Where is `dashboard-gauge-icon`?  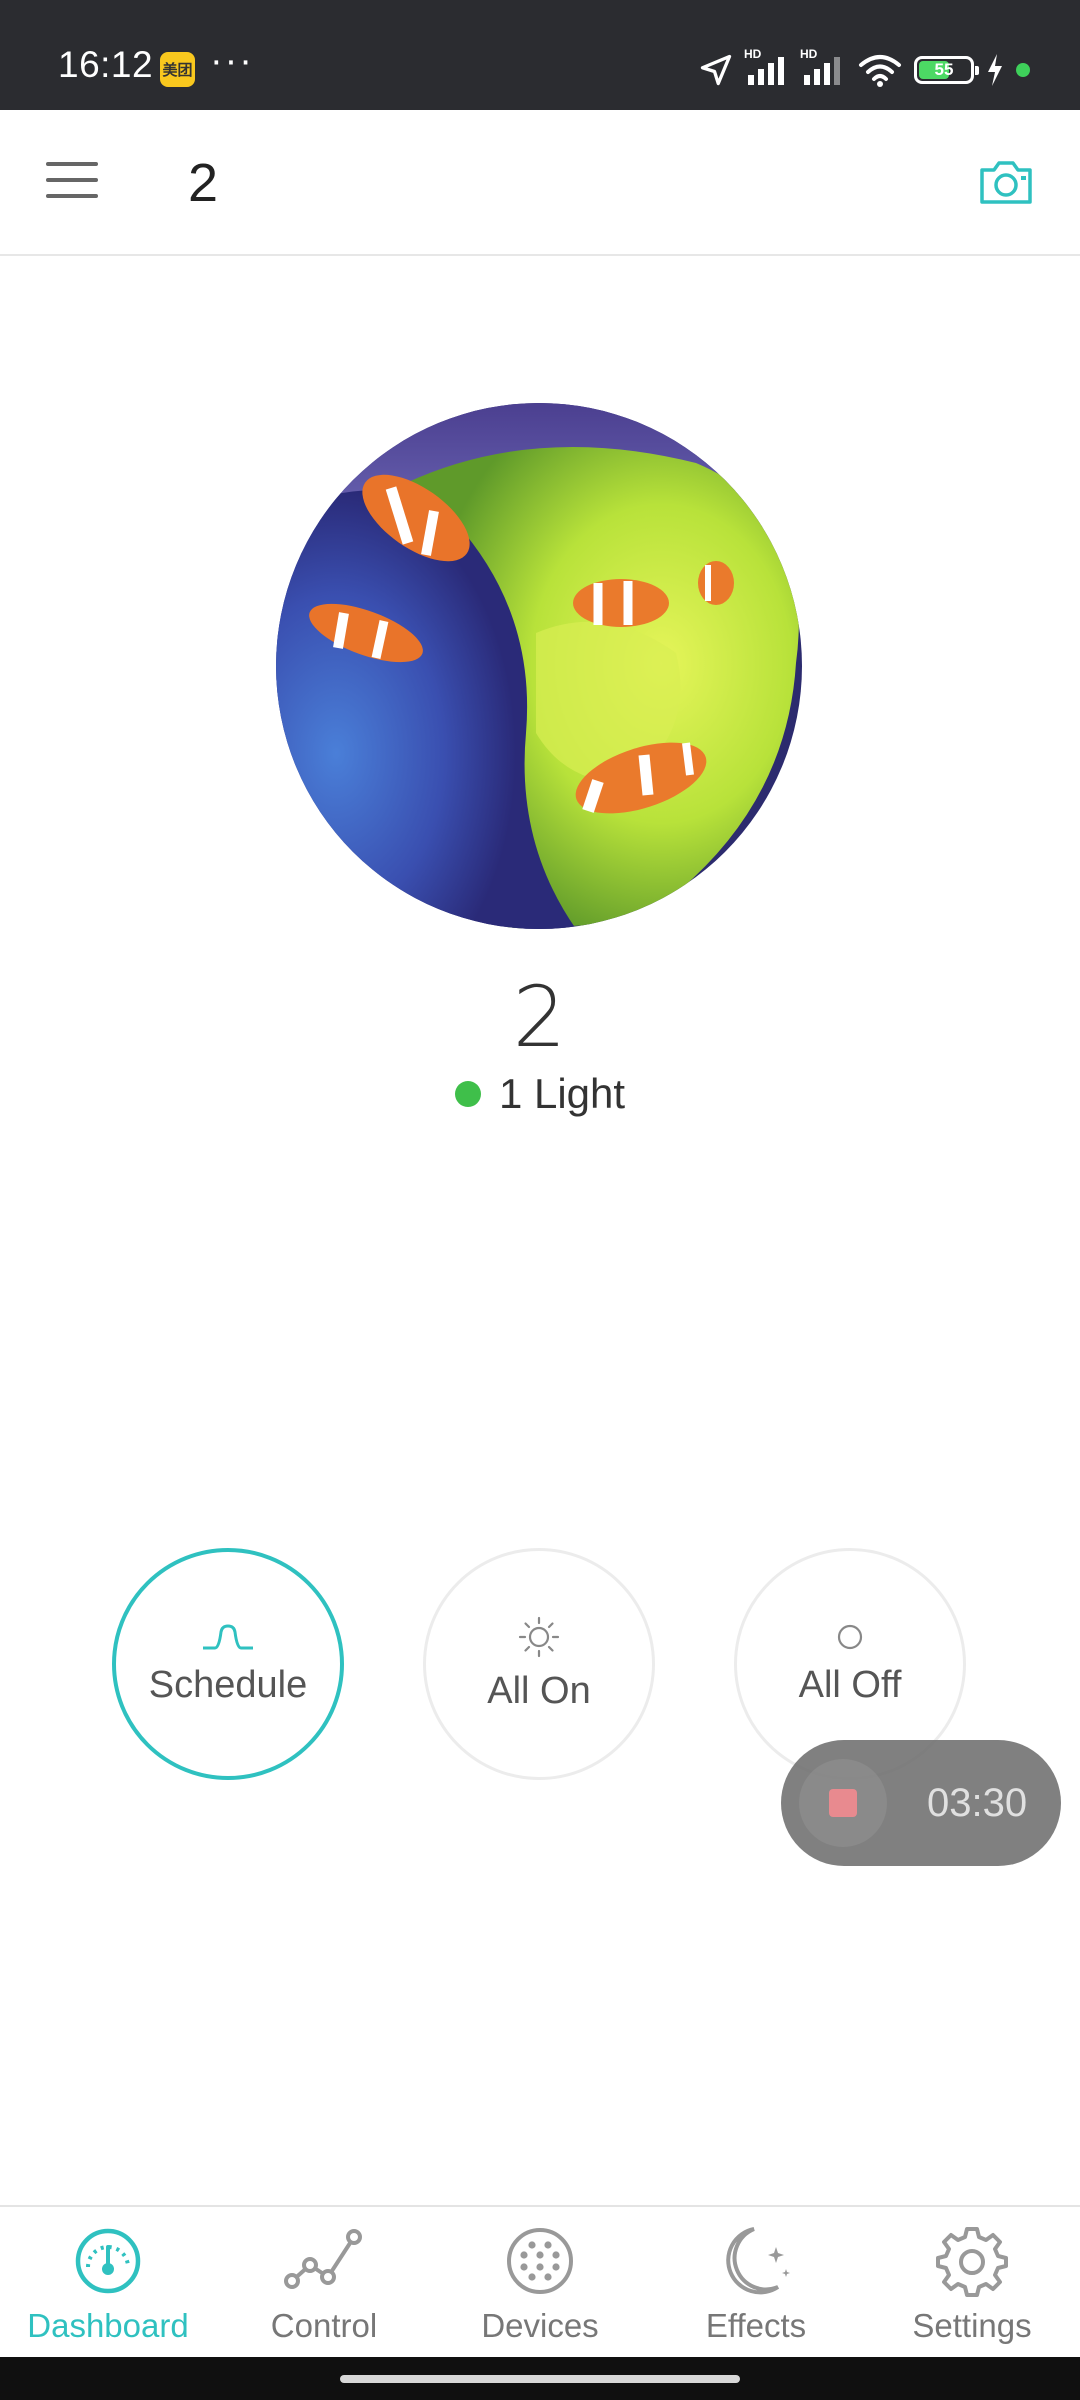
dashboard-gauge-icon is located at coordinates (108, 2261).